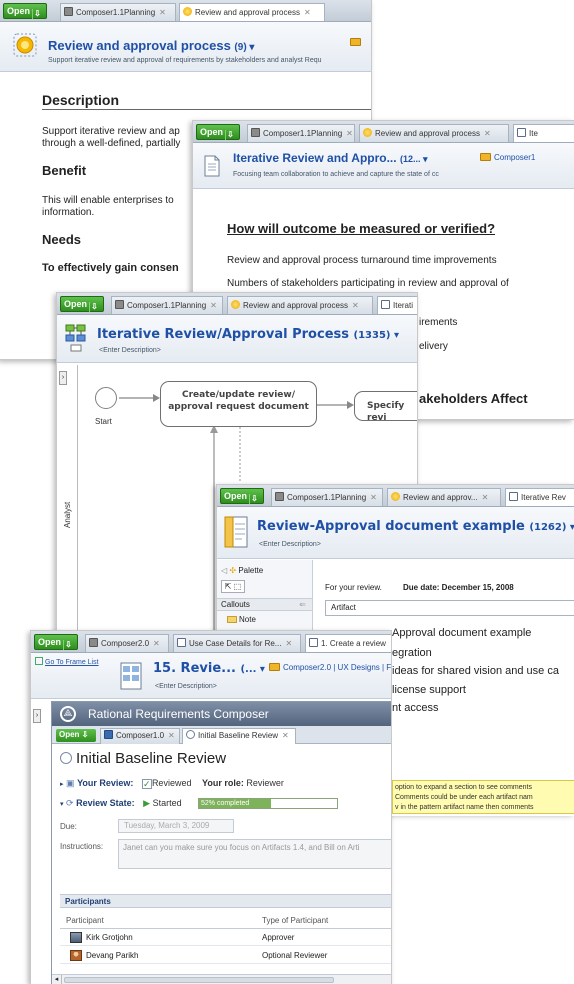 The width and height of the screenshot is (574, 984). I want to click on go-to-frame-list-link: Go To Frame List, so click(67, 661).